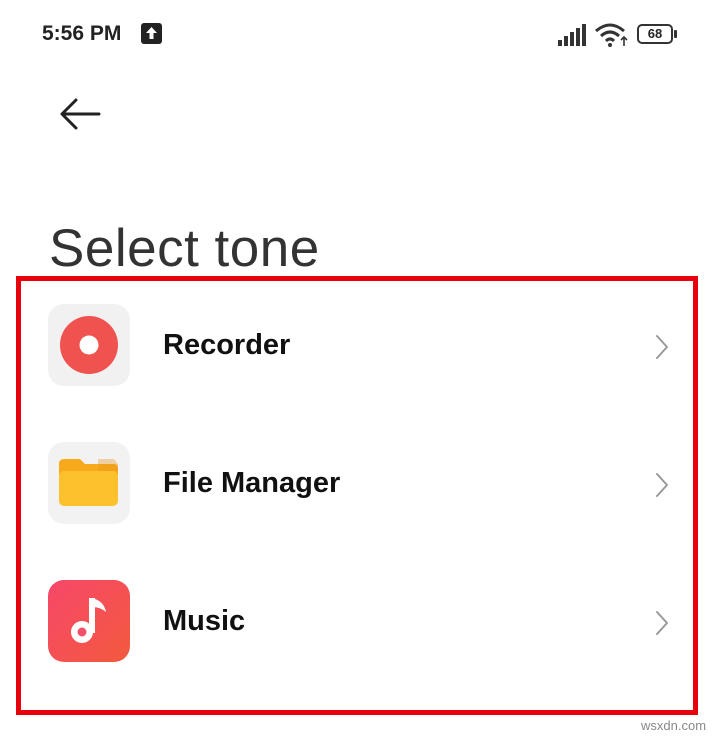  Describe the element at coordinates (151, 33) in the screenshot. I see `upload-icon` at that location.